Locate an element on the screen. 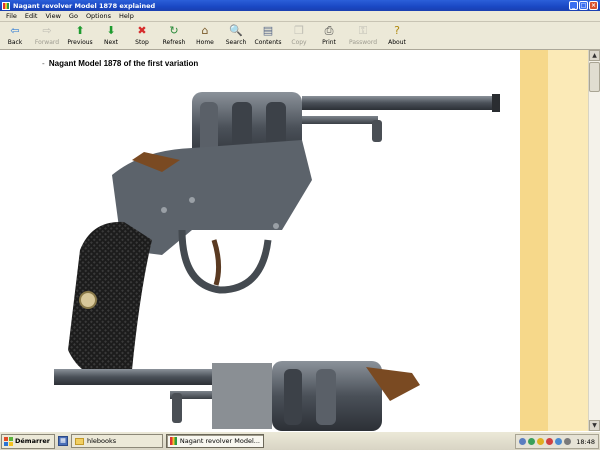 Image resolution: width=600 pixels, height=450 pixels. refresh-button: ↻ Refresh is located at coordinates (174, 35).